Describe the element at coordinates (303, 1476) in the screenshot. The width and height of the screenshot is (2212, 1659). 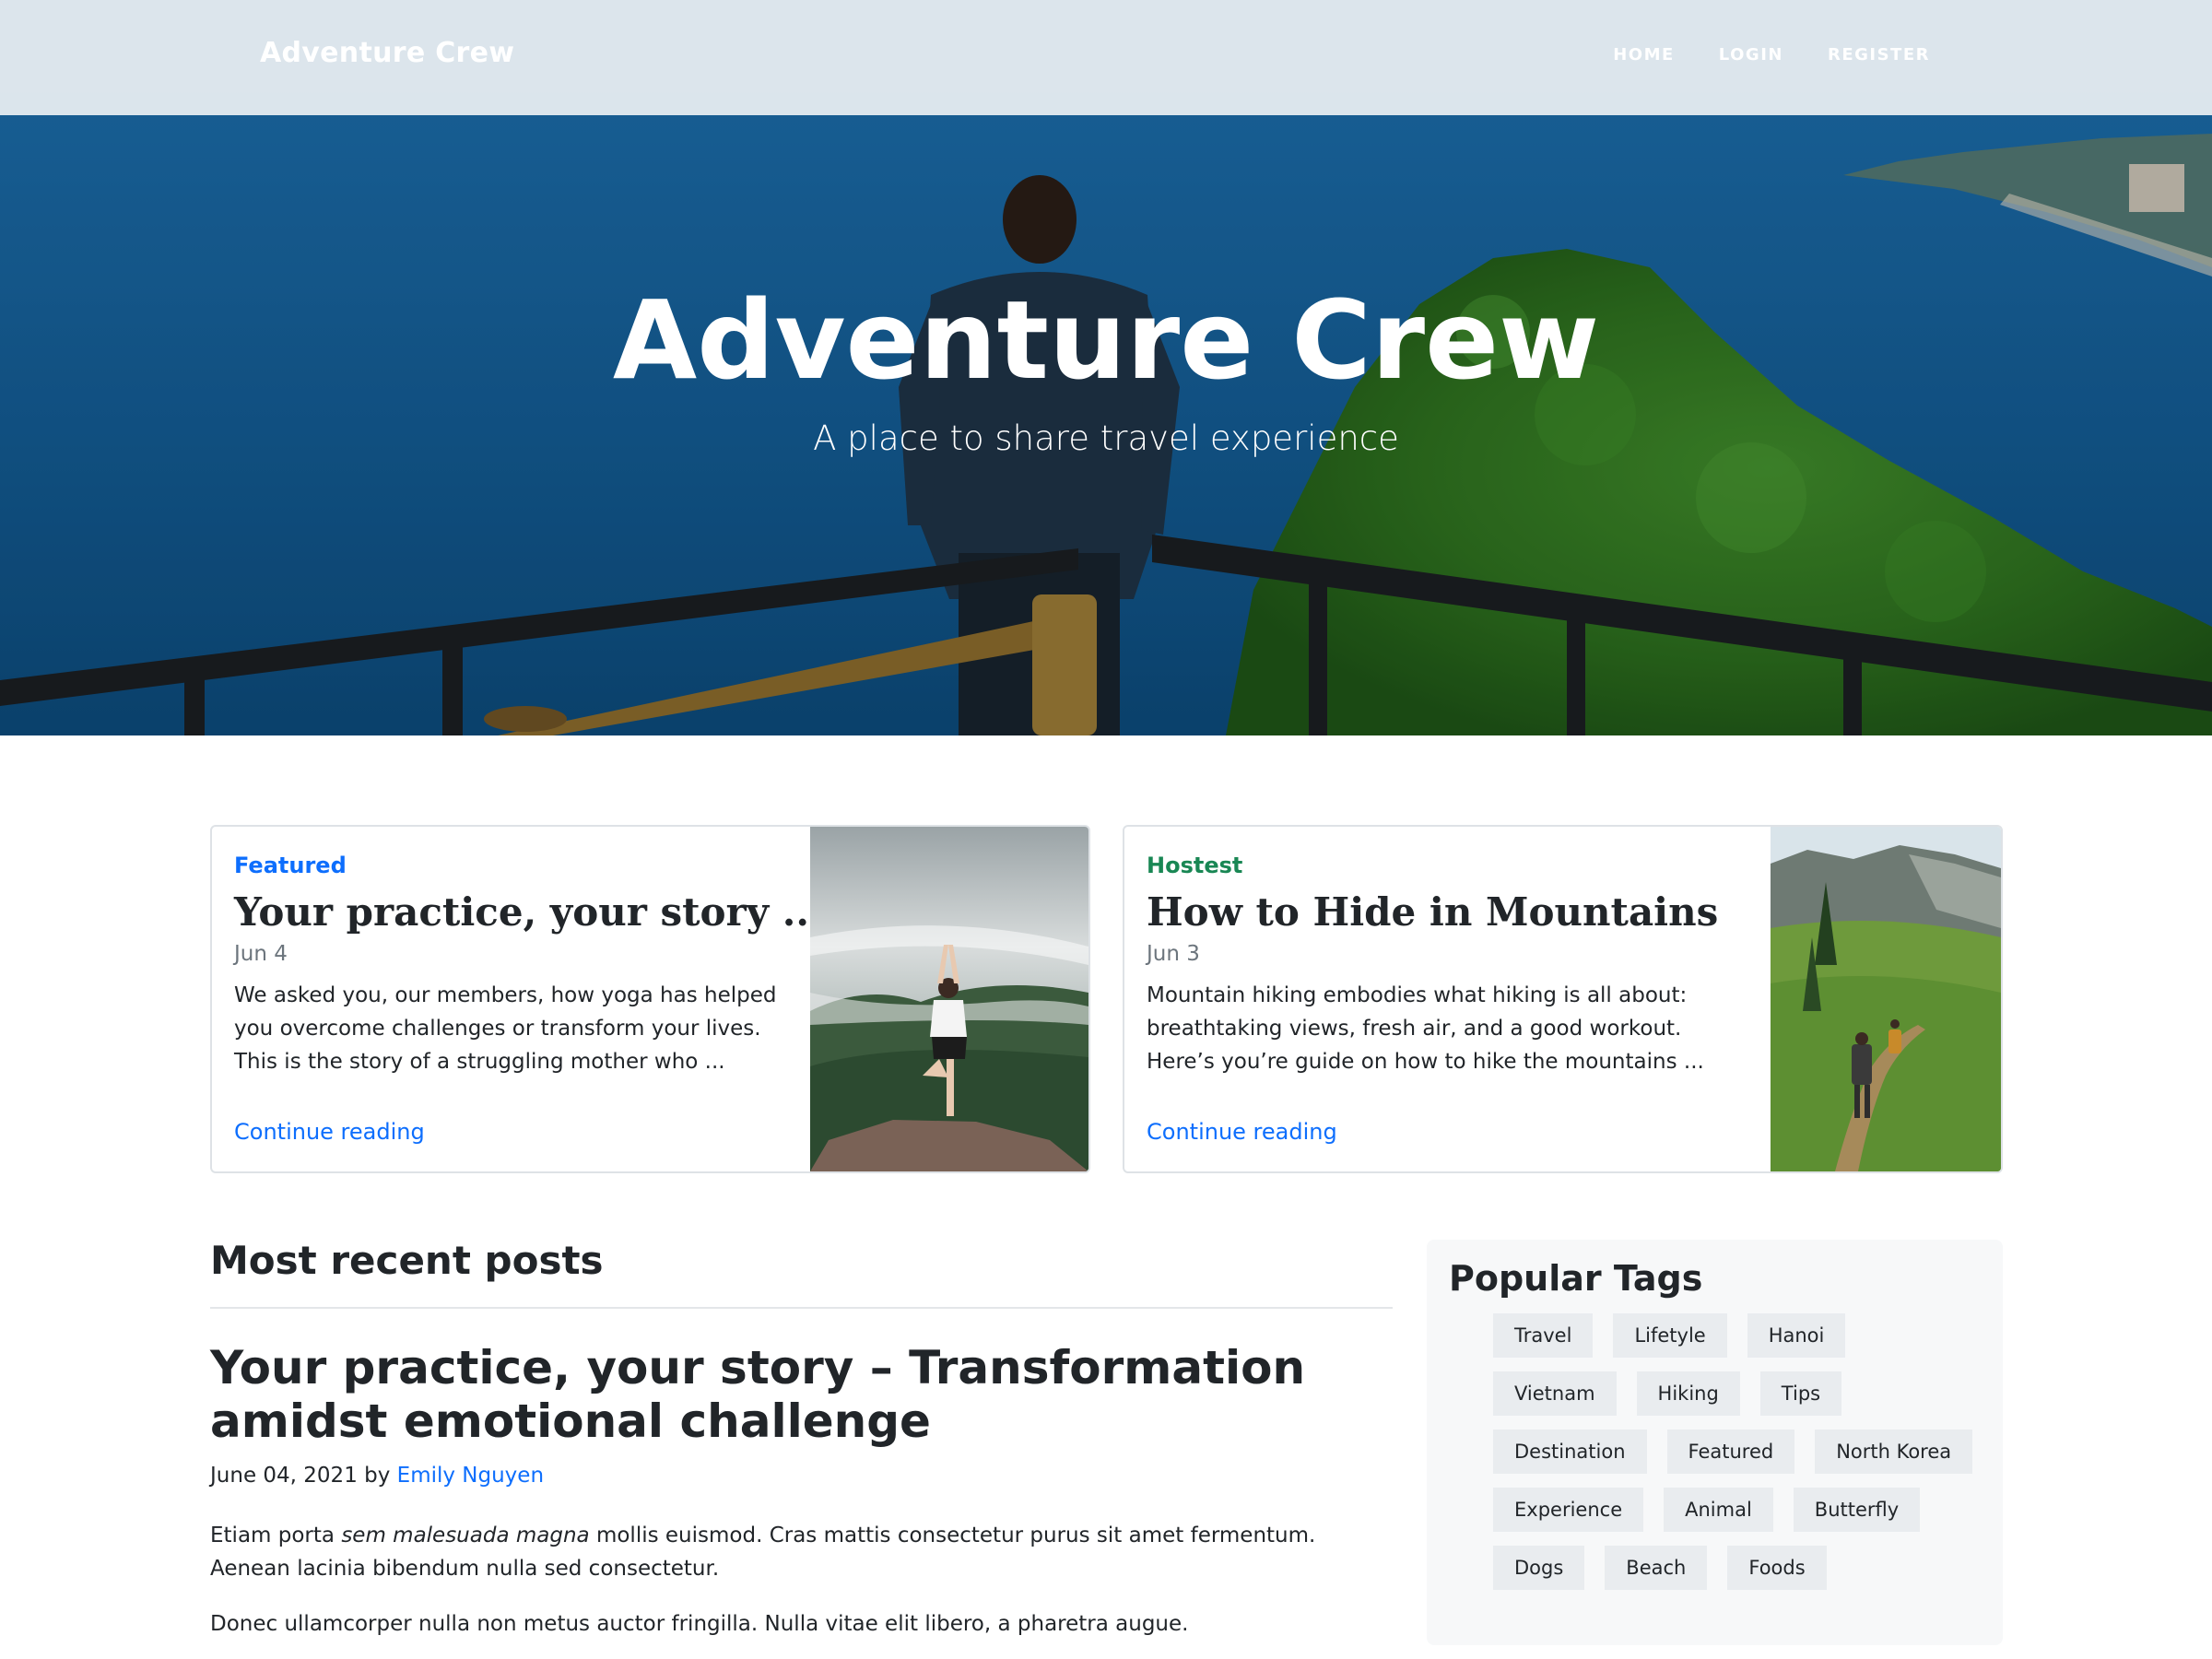
I see `post-date: June 04, 2021 by` at that location.